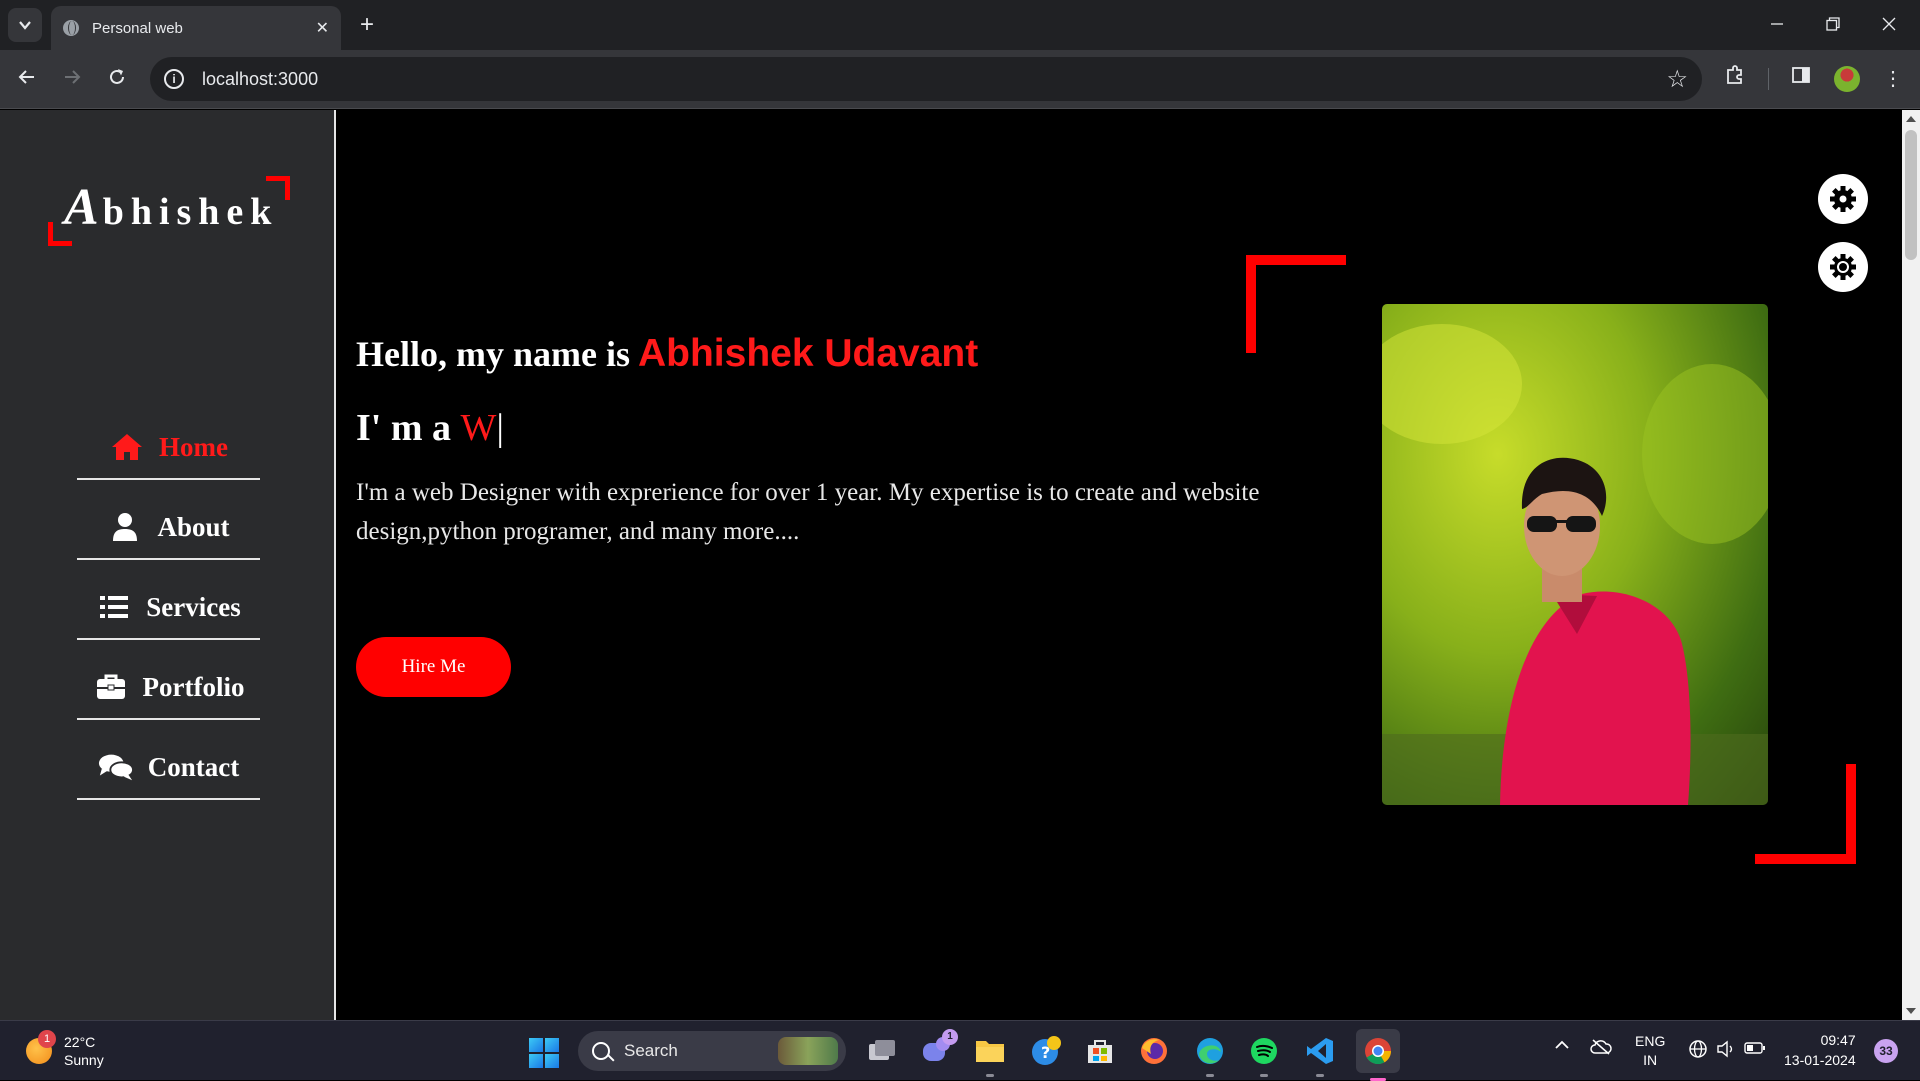 This screenshot has width=1920, height=1081. What do you see at coordinates (80, 1042) in the screenshot?
I see `weather-temp: 22°C` at bounding box center [80, 1042].